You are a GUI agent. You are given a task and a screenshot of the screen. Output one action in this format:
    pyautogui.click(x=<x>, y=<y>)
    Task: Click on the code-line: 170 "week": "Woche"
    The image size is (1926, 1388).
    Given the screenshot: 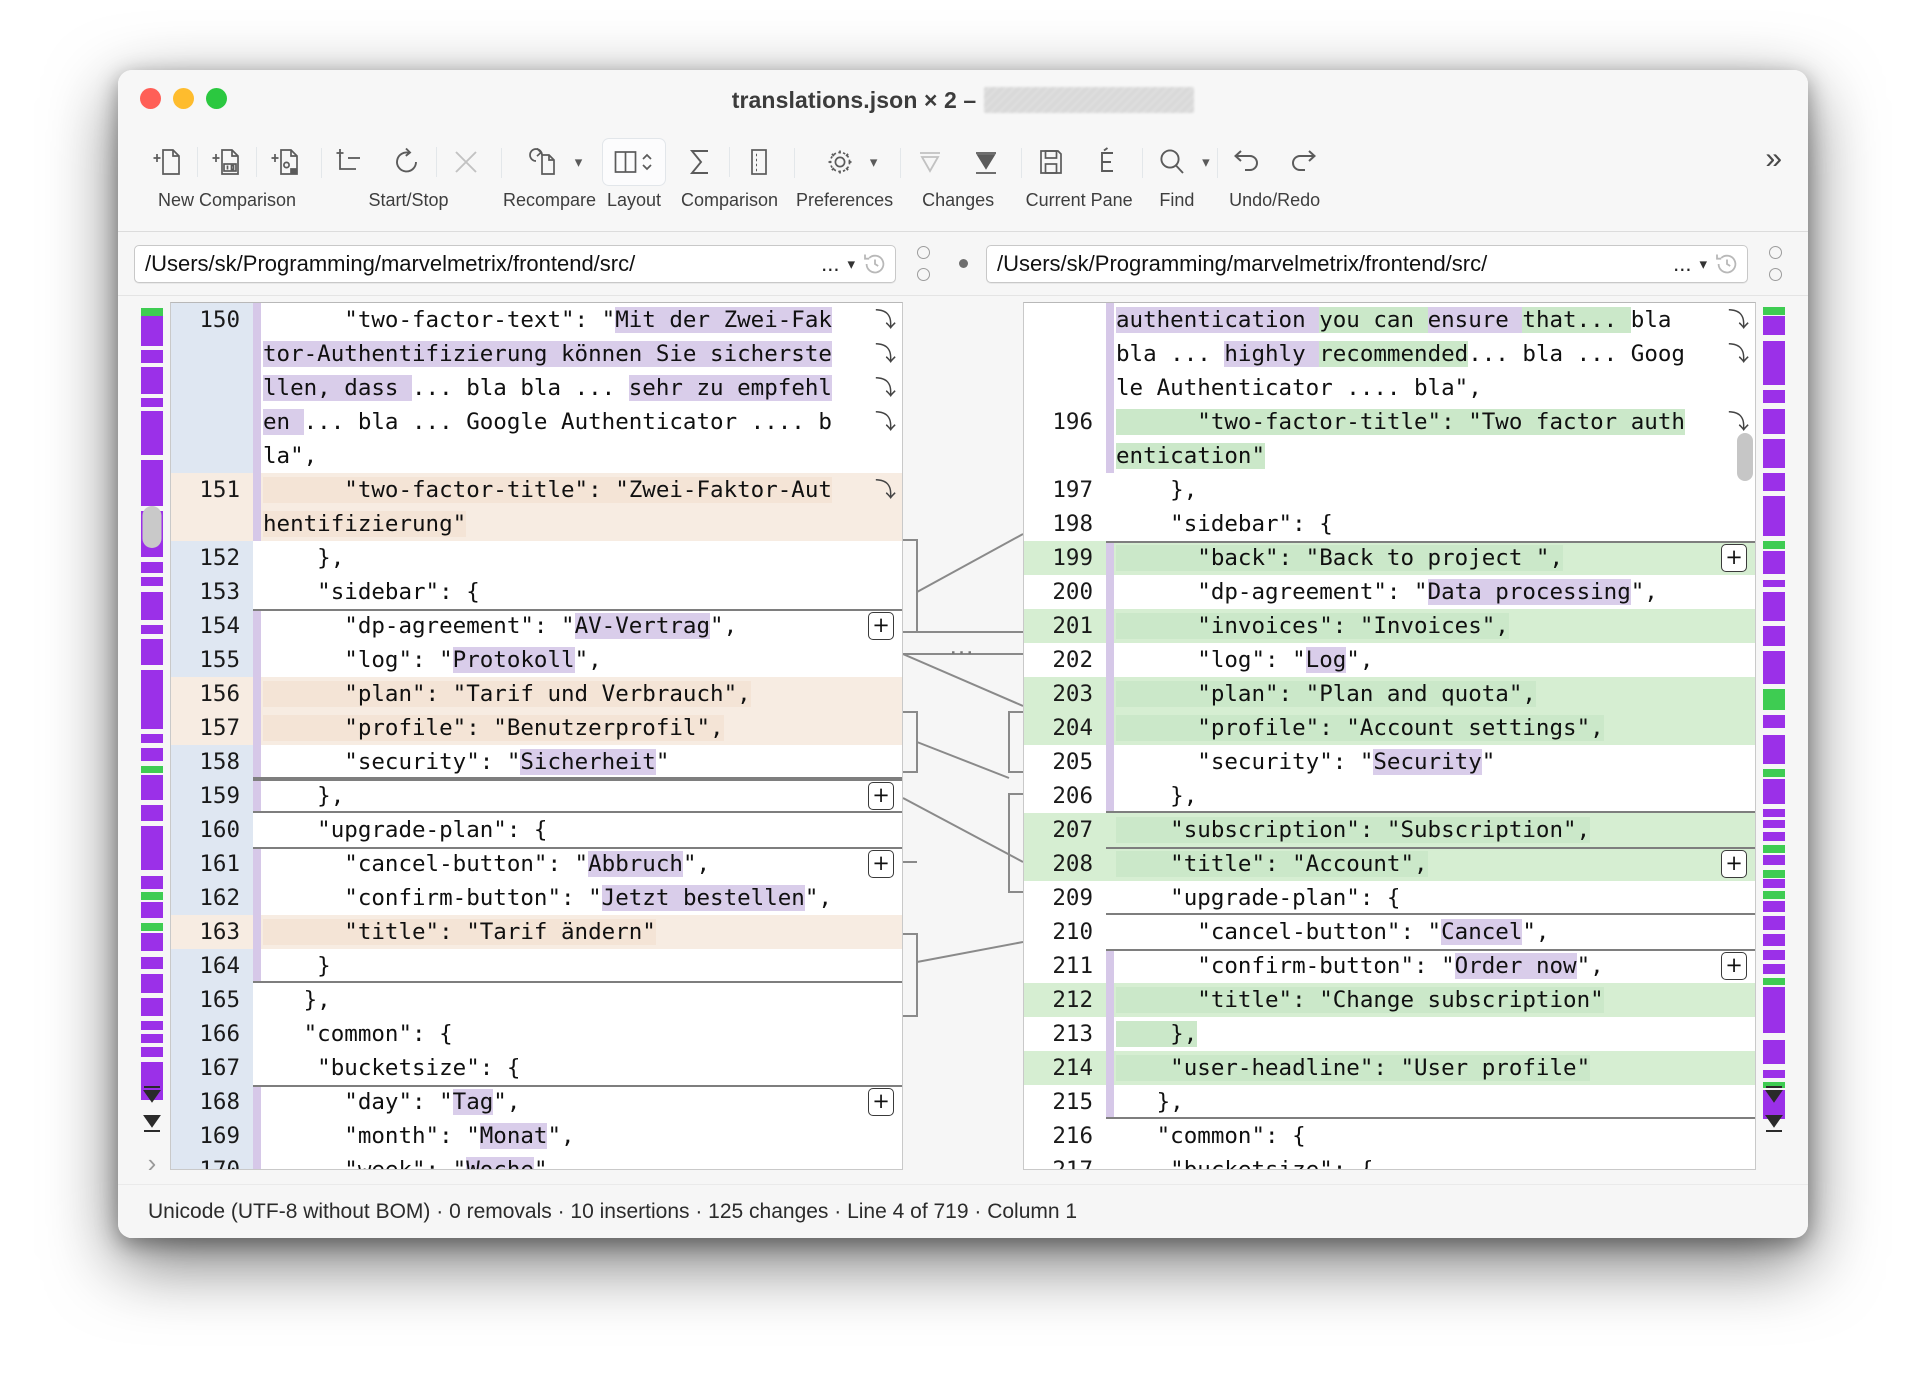 What is the action you would take?
    pyautogui.click(x=536, y=1161)
    